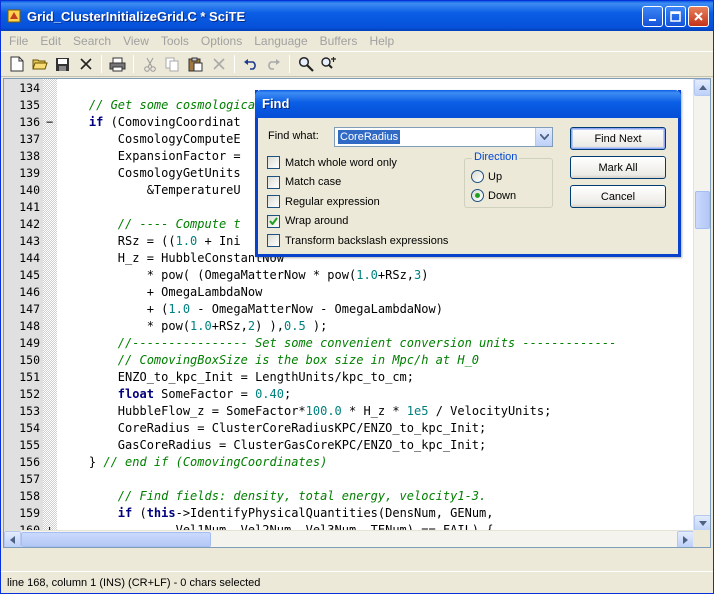 This screenshot has height=594, width=714. Describe the element at coordinates (29, 139) in the screenshot. I see `line-number: 137` at that location.